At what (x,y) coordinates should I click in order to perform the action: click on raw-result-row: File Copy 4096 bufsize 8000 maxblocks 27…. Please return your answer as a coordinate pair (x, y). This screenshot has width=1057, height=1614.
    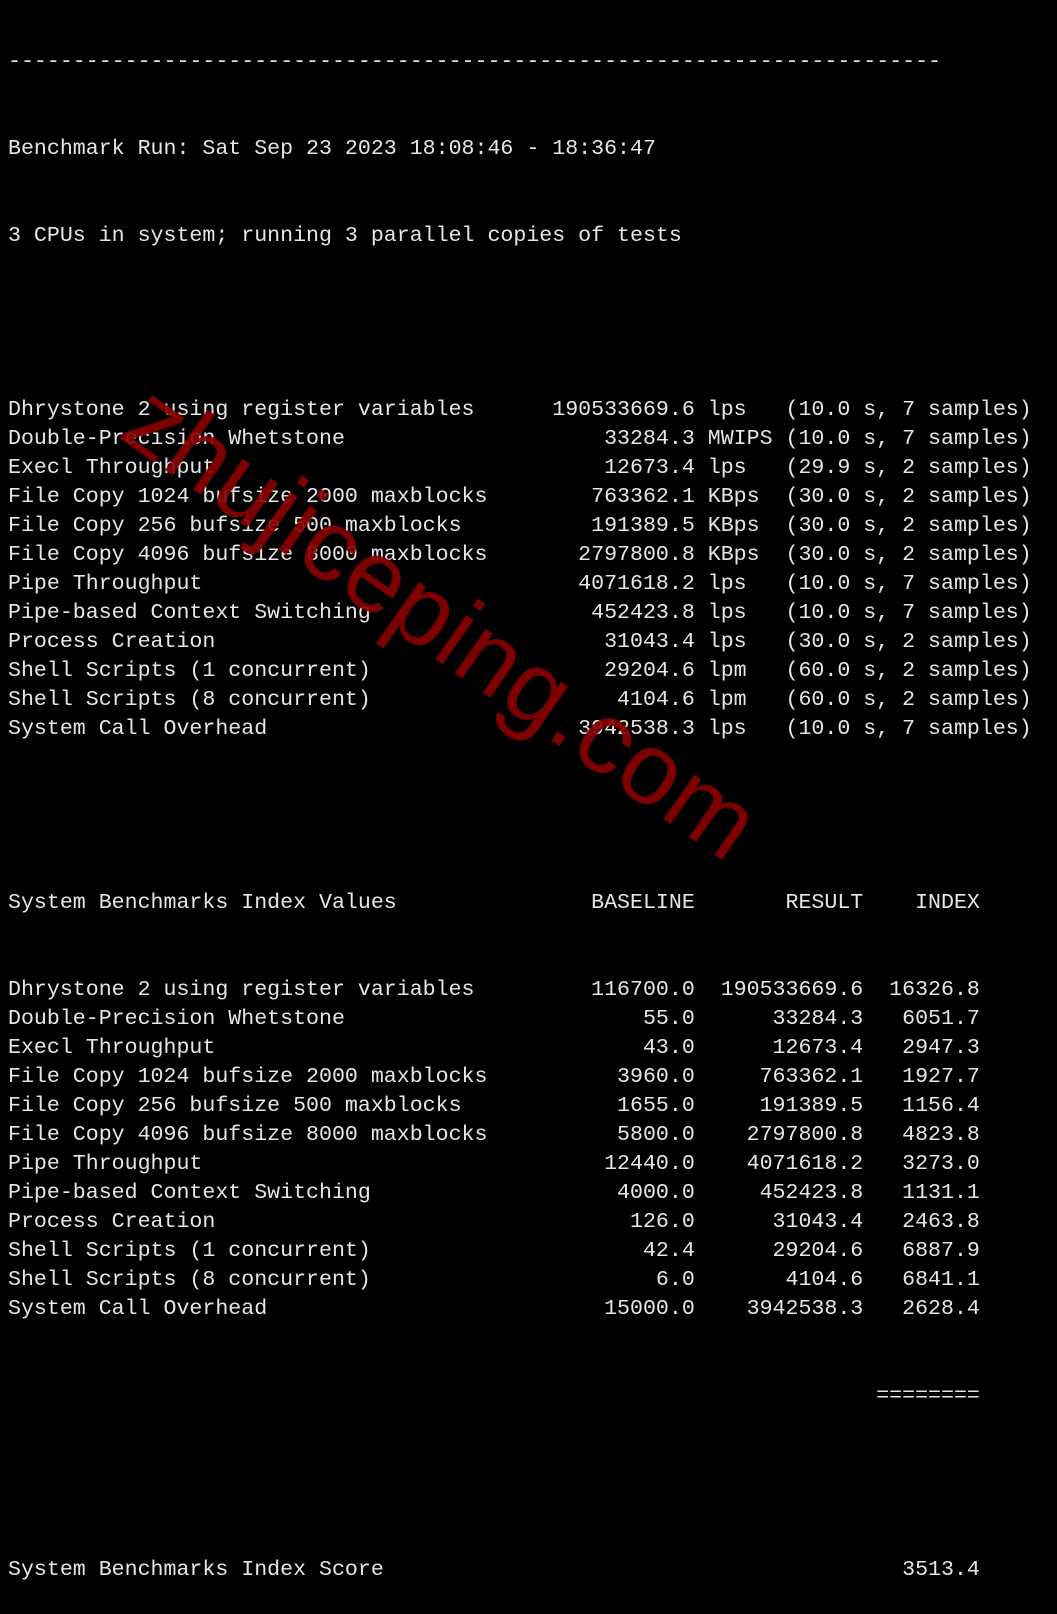
    Looking at the image, I should click on (520, 555).